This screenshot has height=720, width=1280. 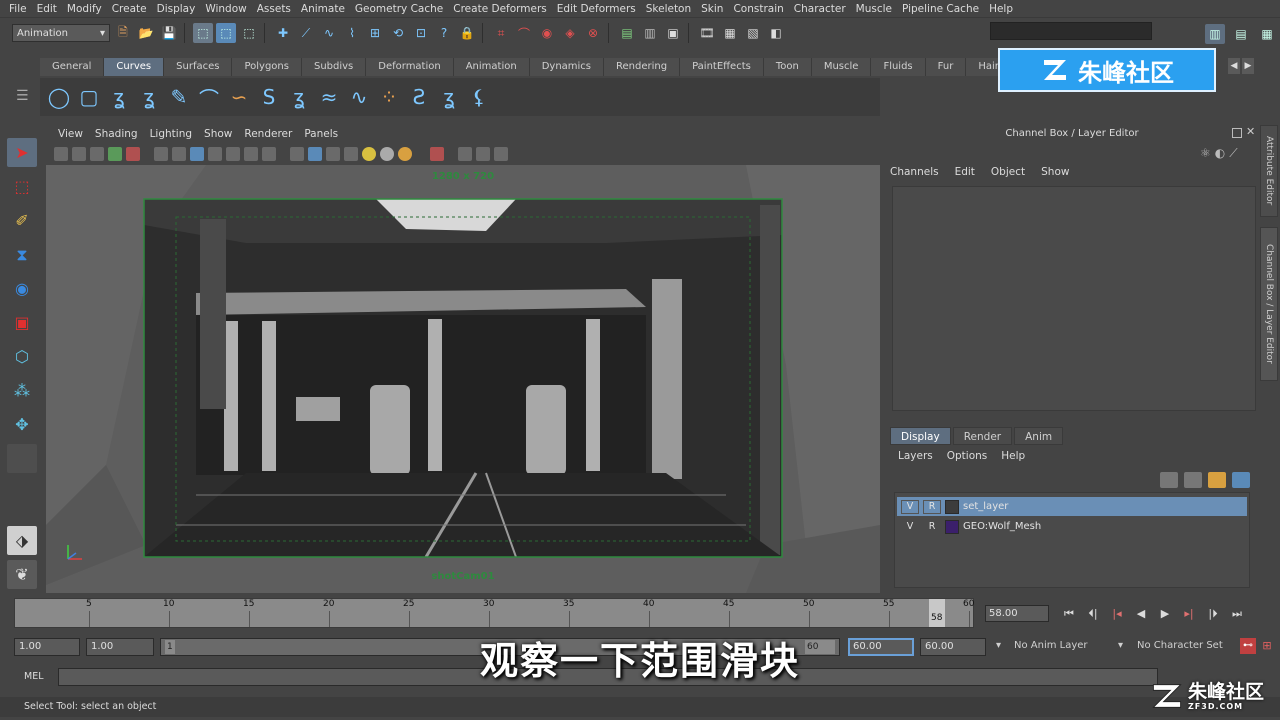 What do you see at coordinates (84, 9) in the screenshot?
I see `menu-modify: Modify` at bounding box center [84, 9].